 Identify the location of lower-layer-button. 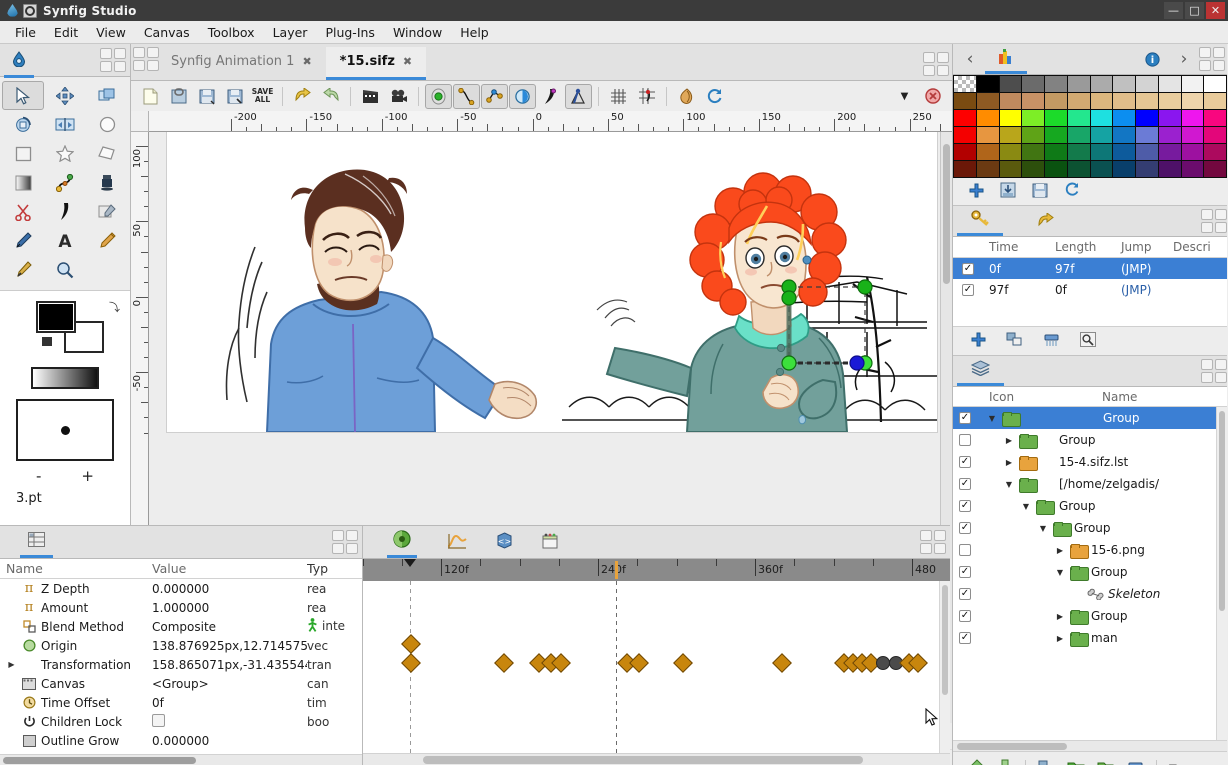
(1005, 762).